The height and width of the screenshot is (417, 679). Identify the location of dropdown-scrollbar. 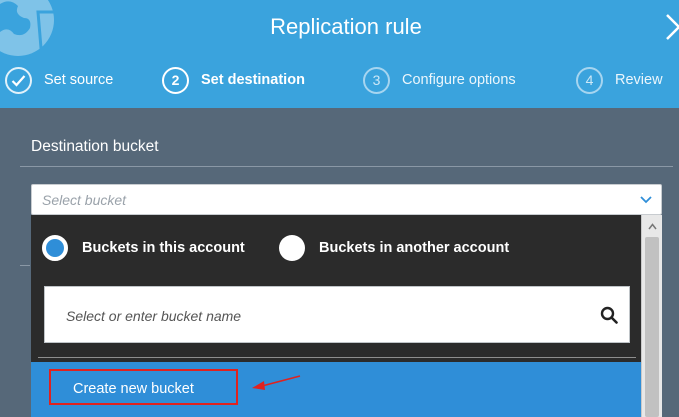
(651, 316).